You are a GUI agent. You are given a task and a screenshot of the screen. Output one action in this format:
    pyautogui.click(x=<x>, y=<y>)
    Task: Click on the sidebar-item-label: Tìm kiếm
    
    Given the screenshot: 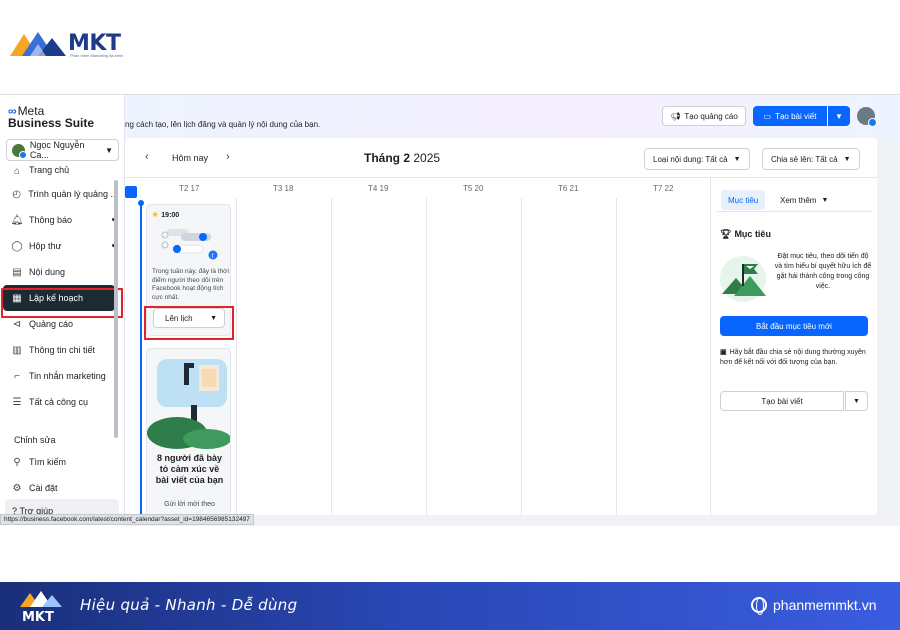 What is the action you would take?
    pyautogui.click(x=47, y=462)
    